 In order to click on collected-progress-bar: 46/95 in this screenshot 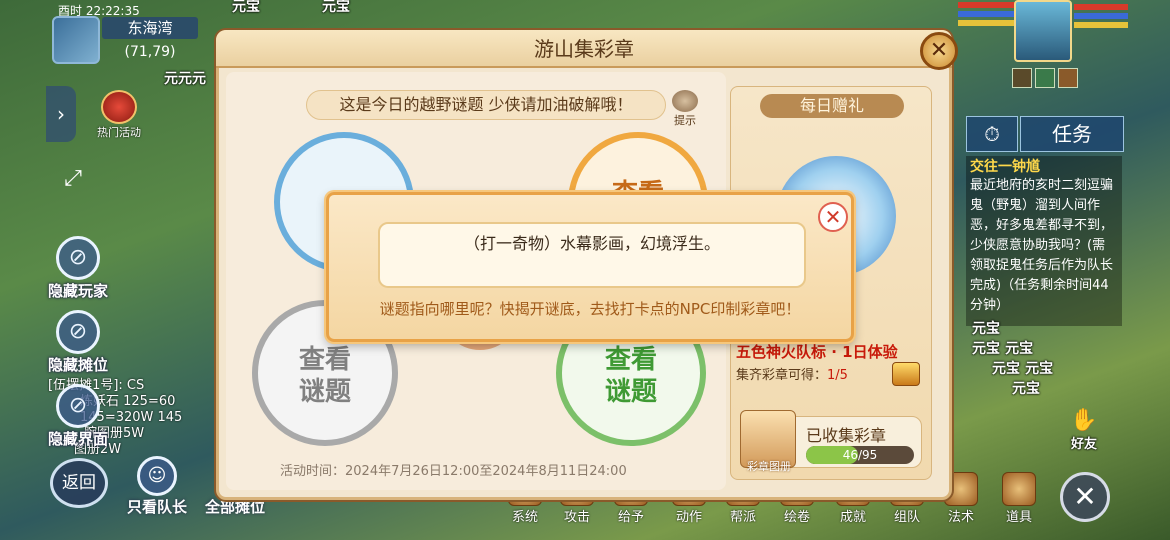, I will do `click(860, 455)`.